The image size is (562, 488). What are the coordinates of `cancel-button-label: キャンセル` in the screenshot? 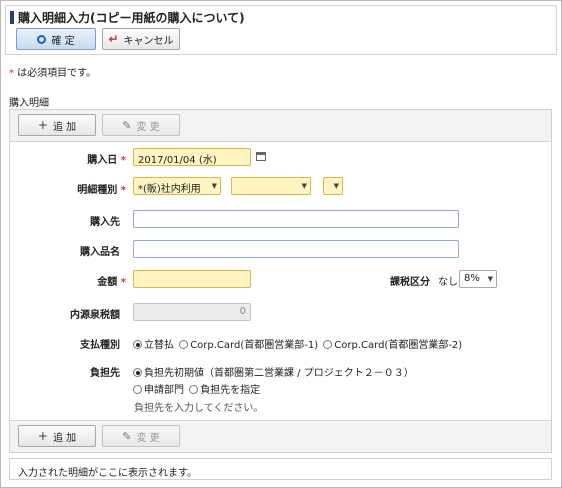 It's located at (148, 41).